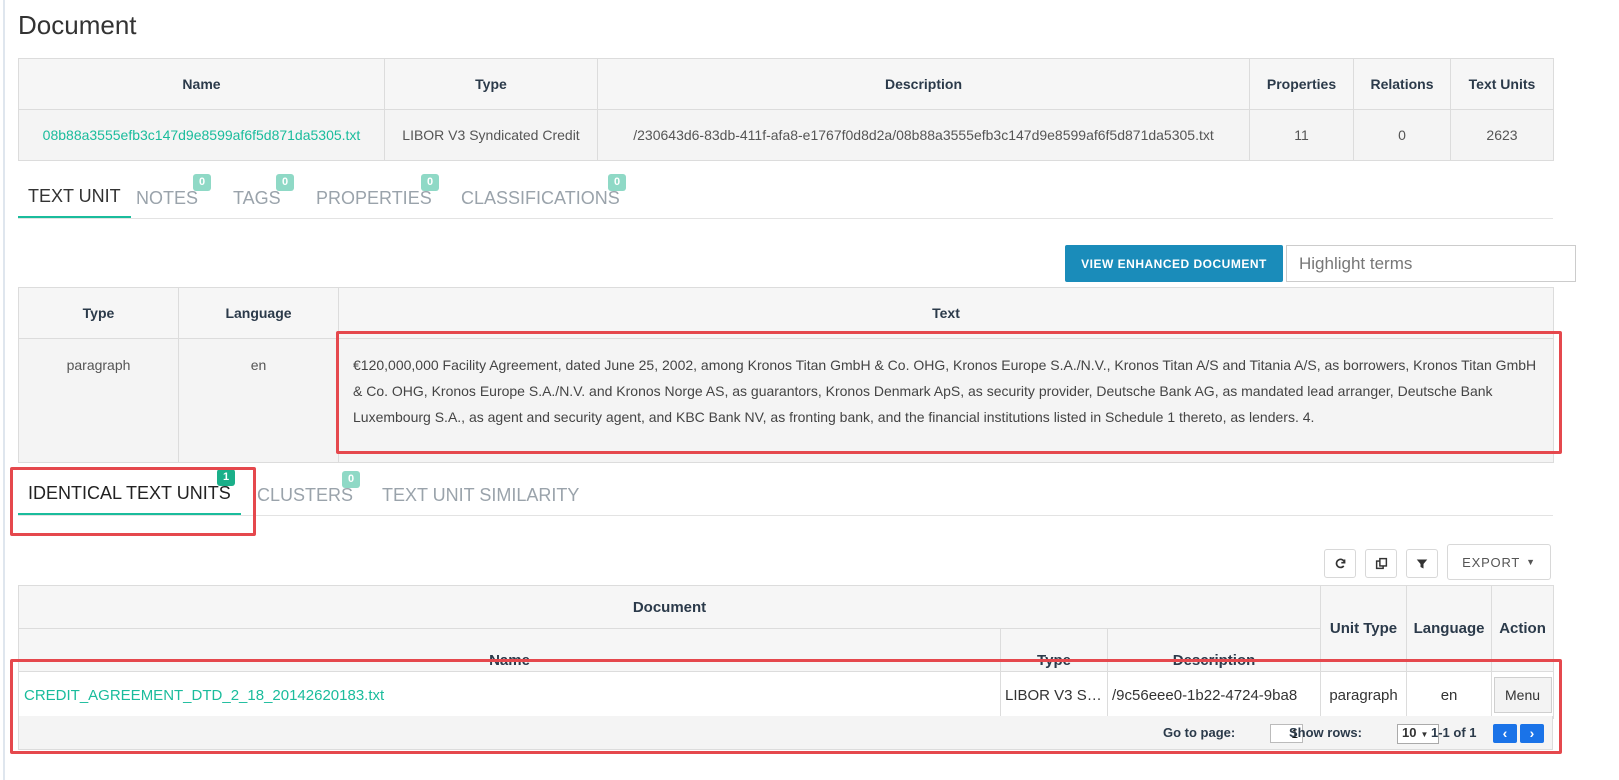 The width and height of the screenshot is (1619, 780). I want to click on properties-count-badge: 0, so click(430, 182).